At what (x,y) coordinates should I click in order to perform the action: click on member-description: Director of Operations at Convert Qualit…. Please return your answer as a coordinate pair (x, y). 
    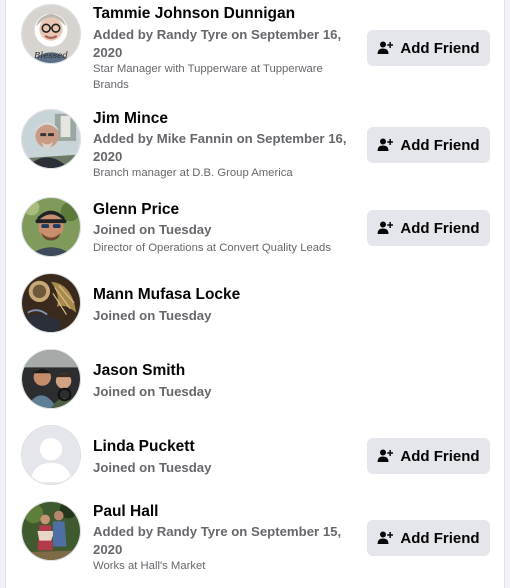
    Looking at the image, I should click on (212, 248).